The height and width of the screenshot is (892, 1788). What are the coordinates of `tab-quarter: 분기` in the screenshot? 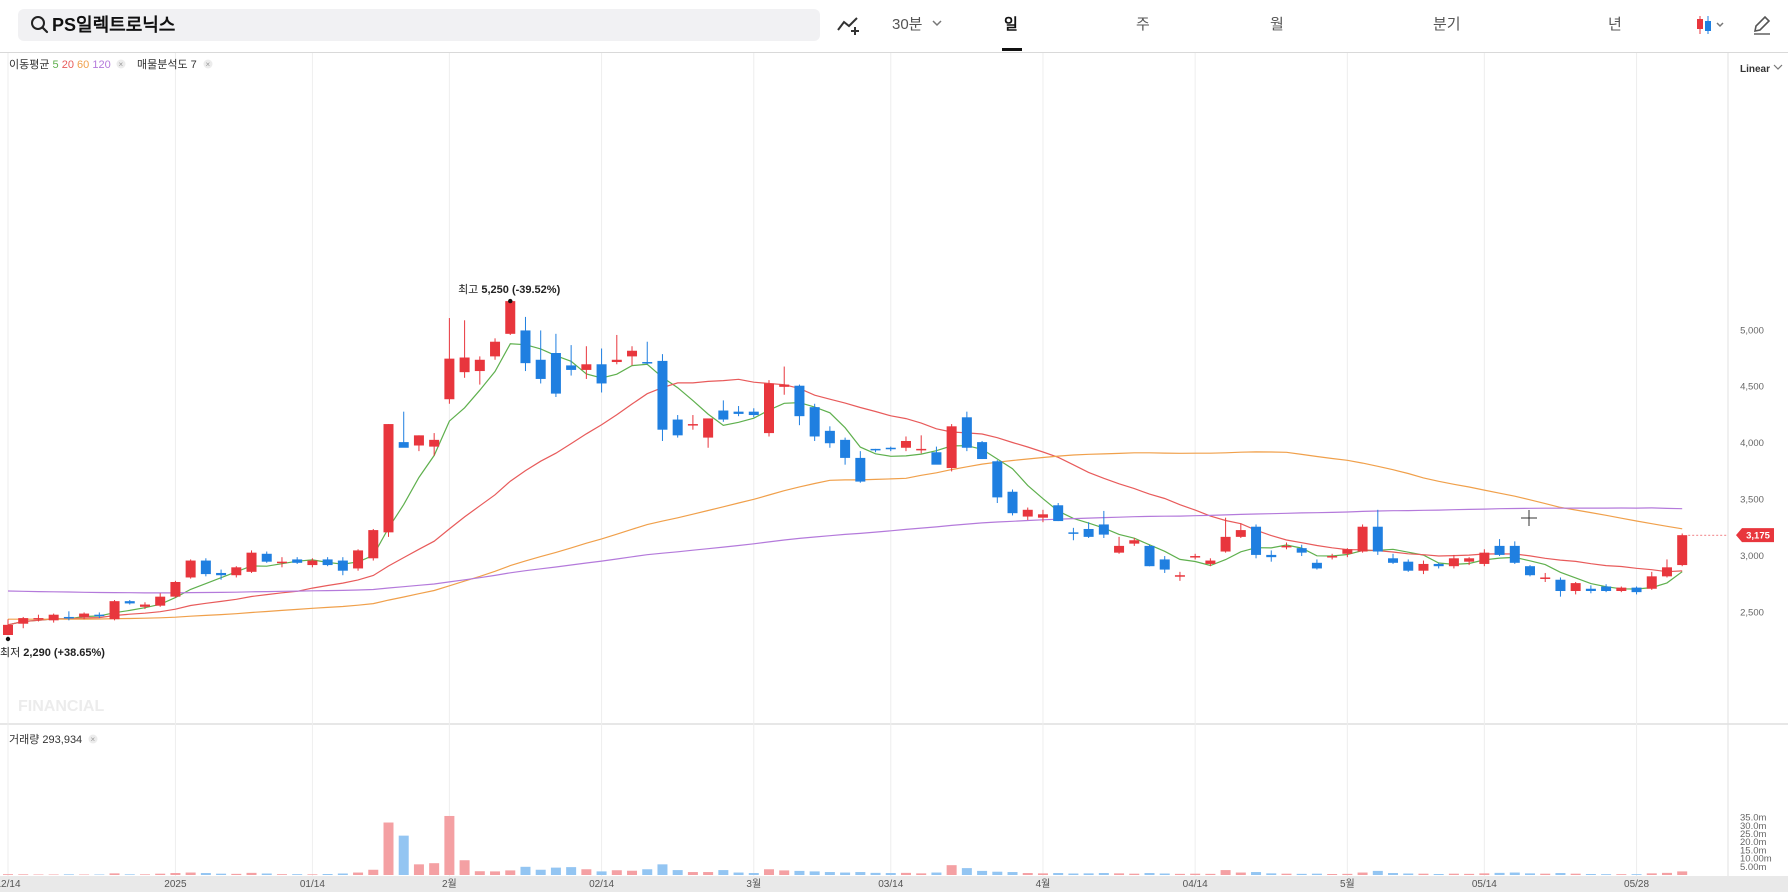 It's located at (1447, 25).